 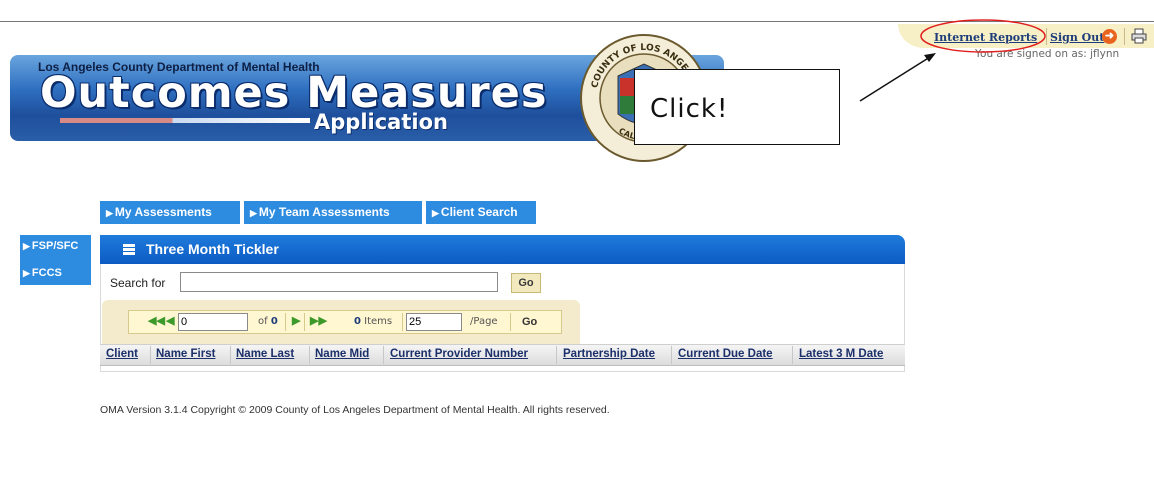 I want to click on tab-label: My Team Assessments, so click(x=324, y=212).